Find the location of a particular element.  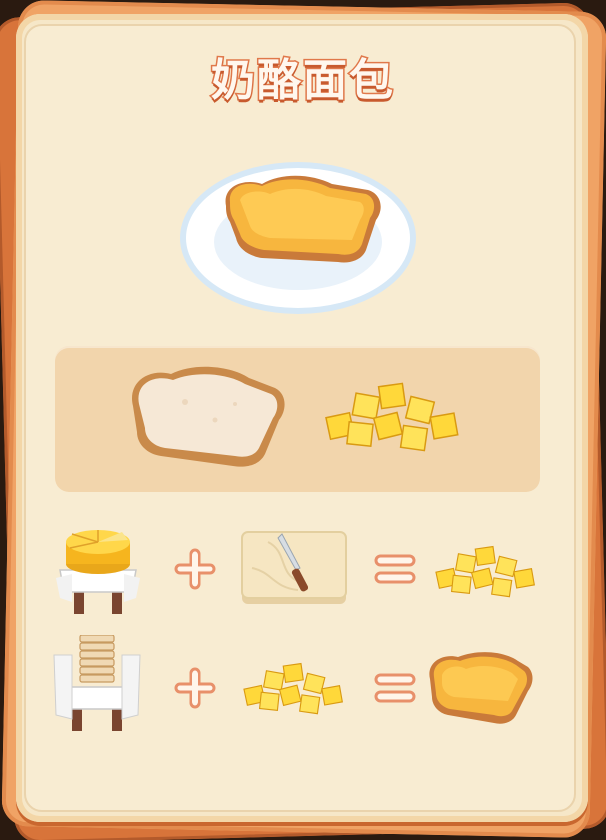

cheese-toast-on-plate-icon is located at coordinates (298, 238).